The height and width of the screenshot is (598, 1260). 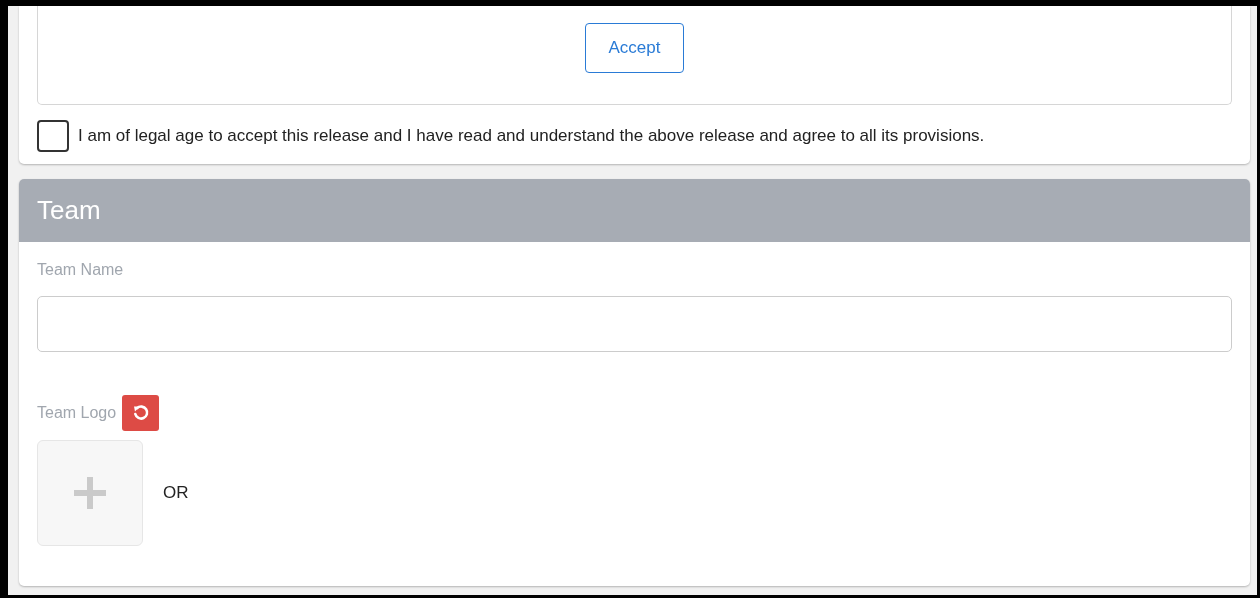 I want to click on agreement-label: I am of legal age to accept this release and I have read and understand the above release and agree to all its provisions., so click(x=531, y=136).